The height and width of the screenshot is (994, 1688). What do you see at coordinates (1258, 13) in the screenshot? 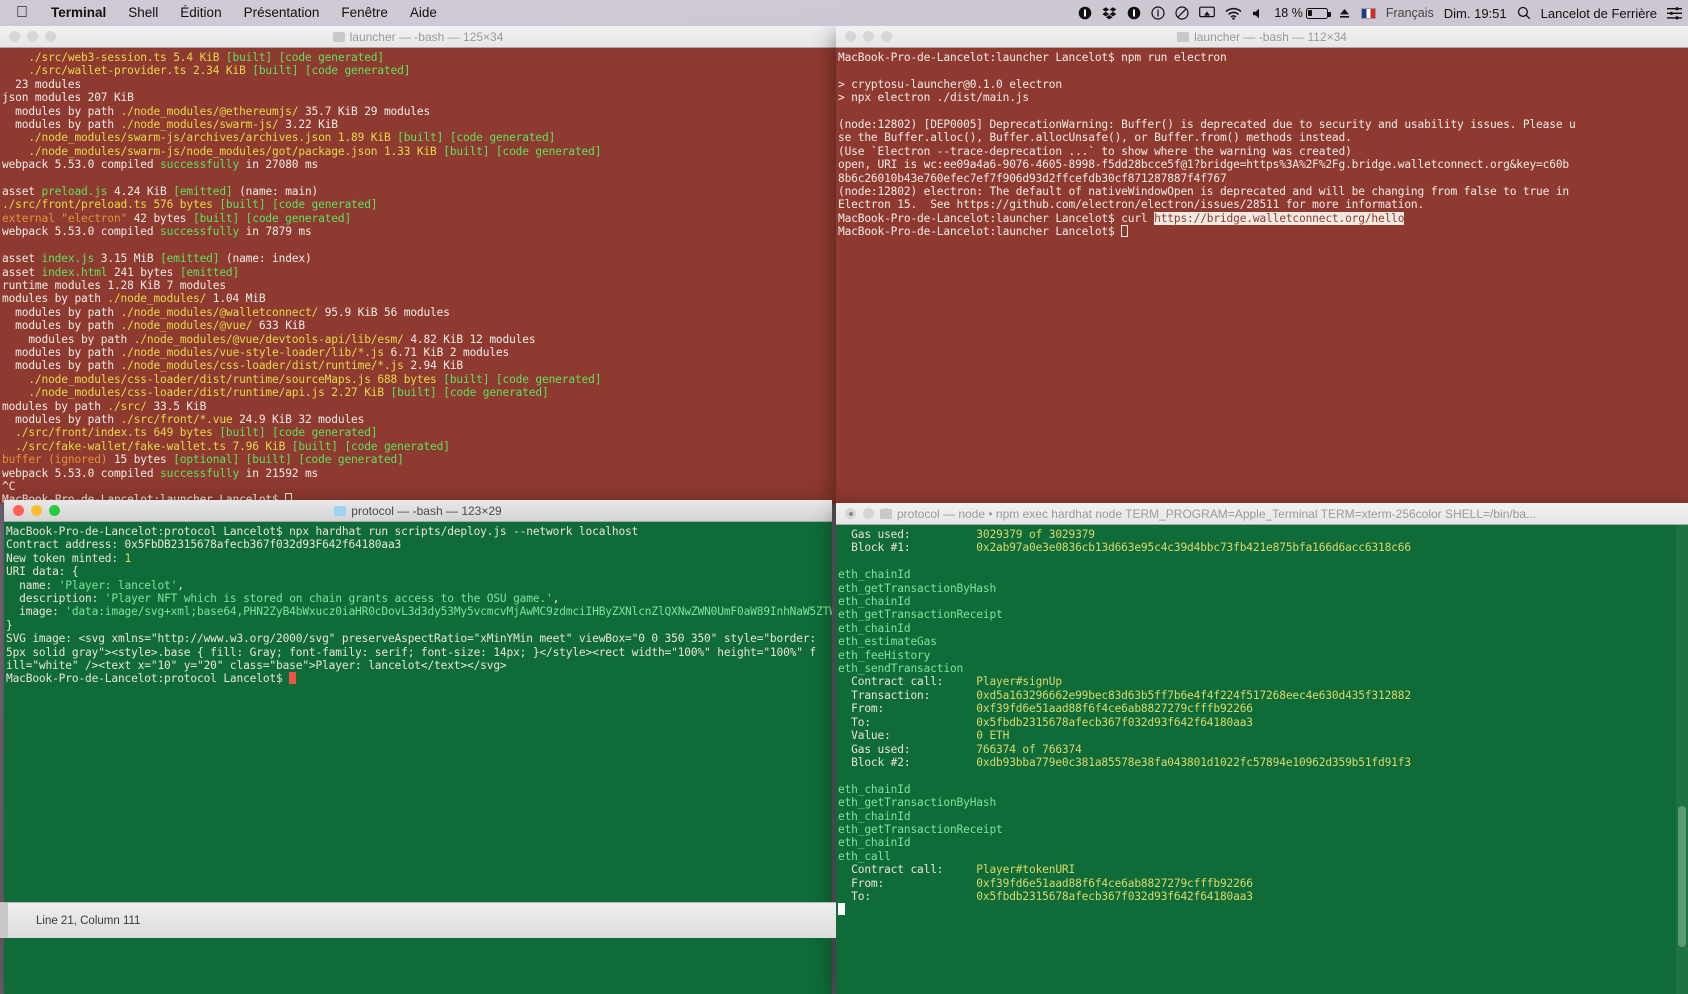
I see `volume-icon` at bounding box center [1258, 13].